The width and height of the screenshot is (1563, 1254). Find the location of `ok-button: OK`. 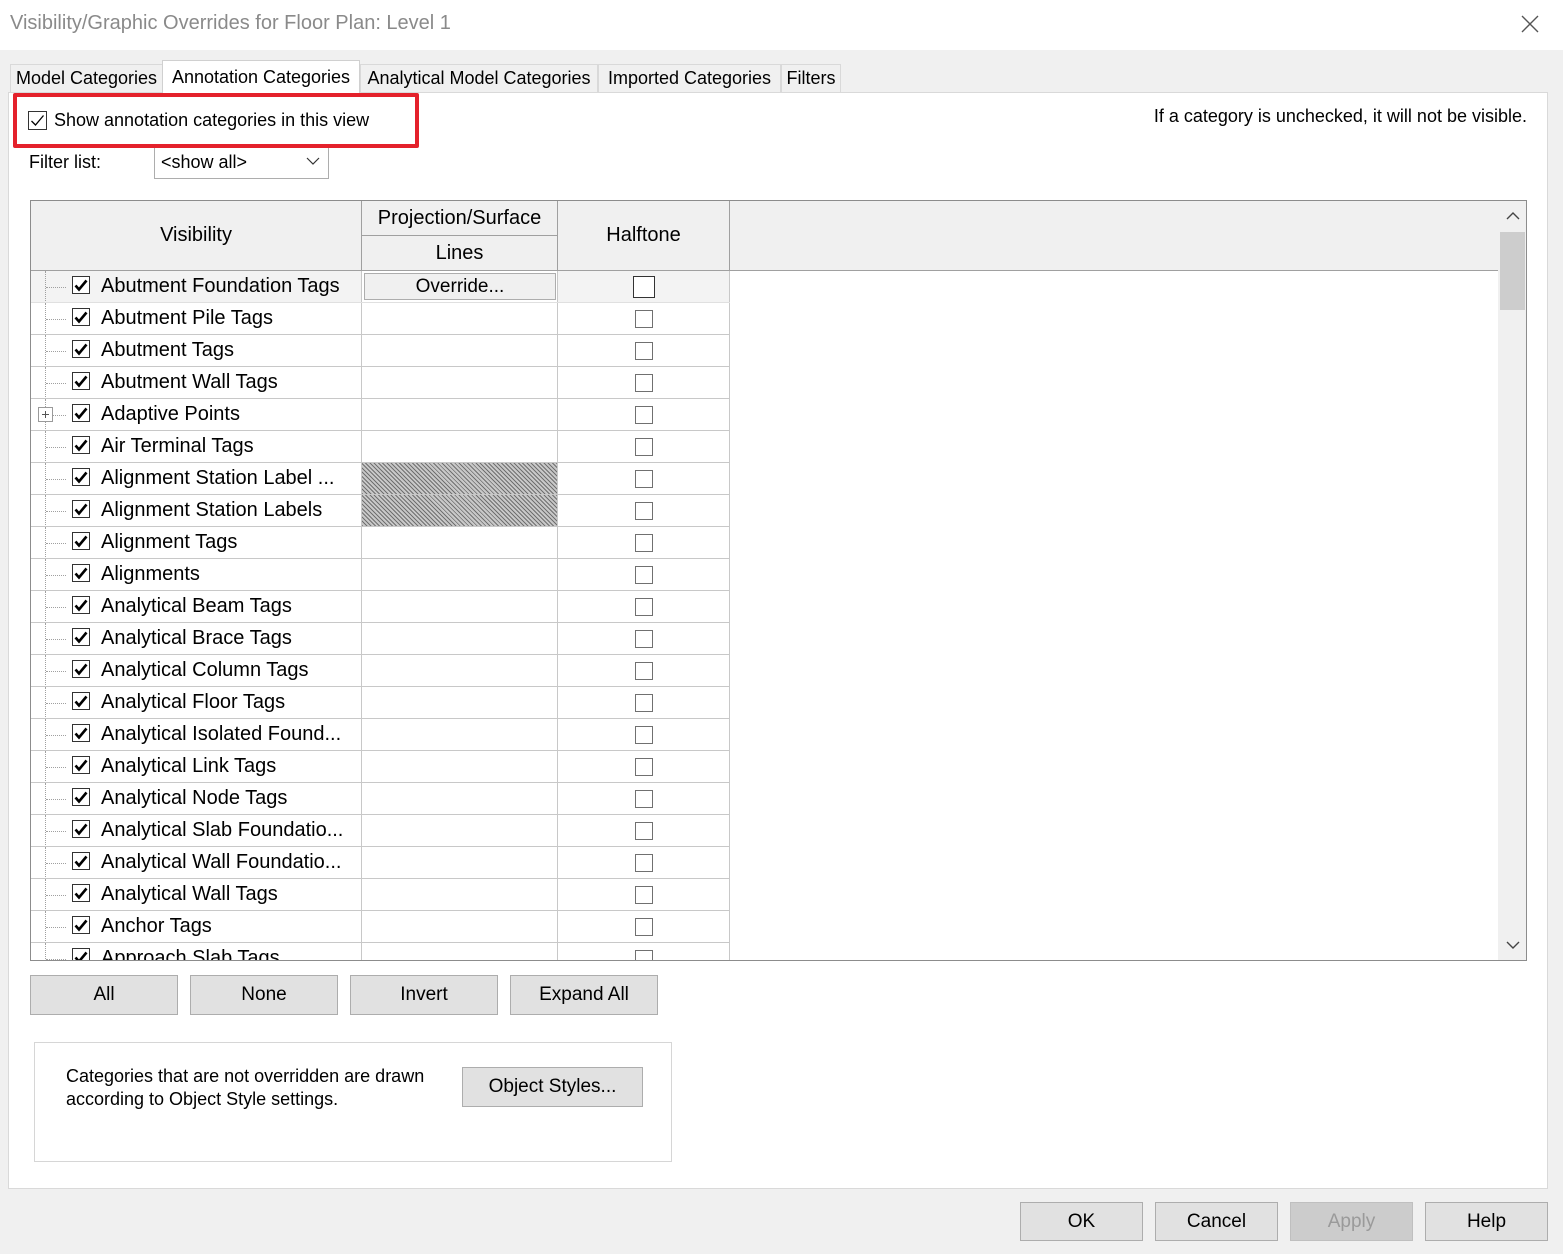

ok-button: OK is located at coordinates (1081, 1221).